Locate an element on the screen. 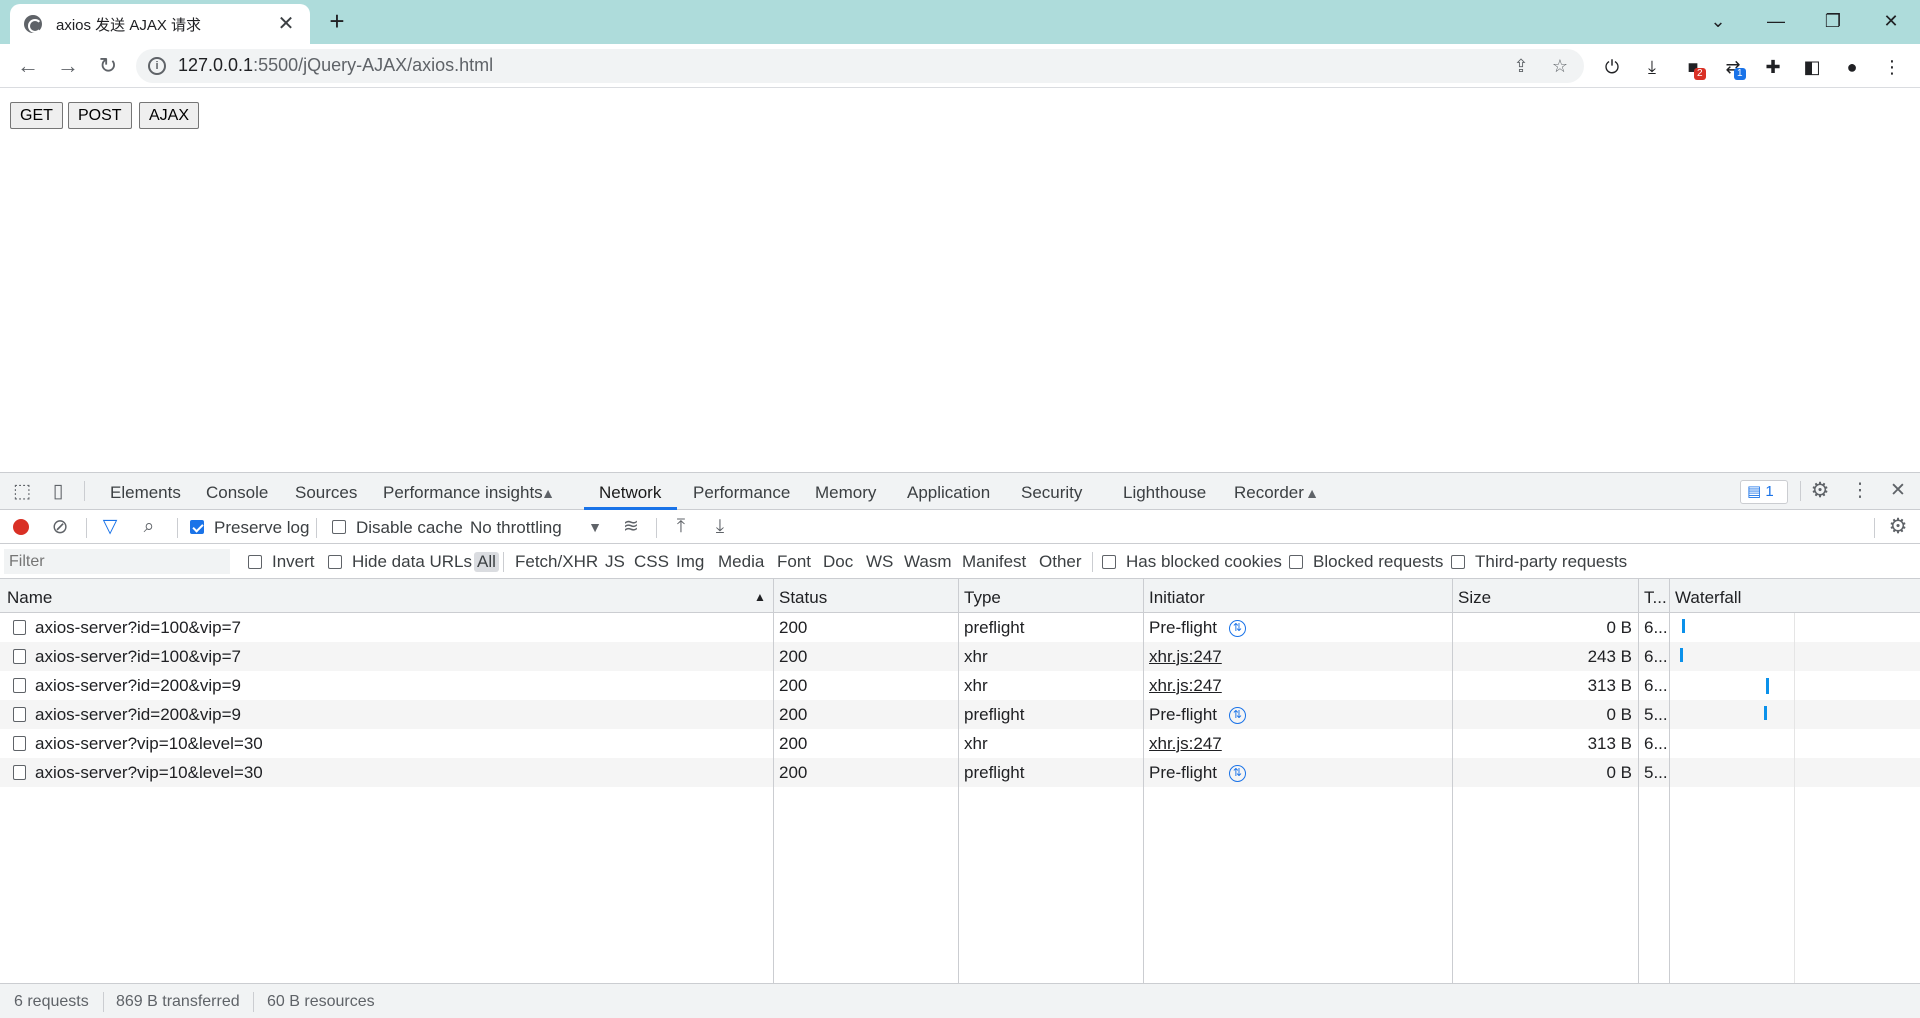 The image size is (1920, 1018). tab-console: Console is located at coordinates (237, 493).